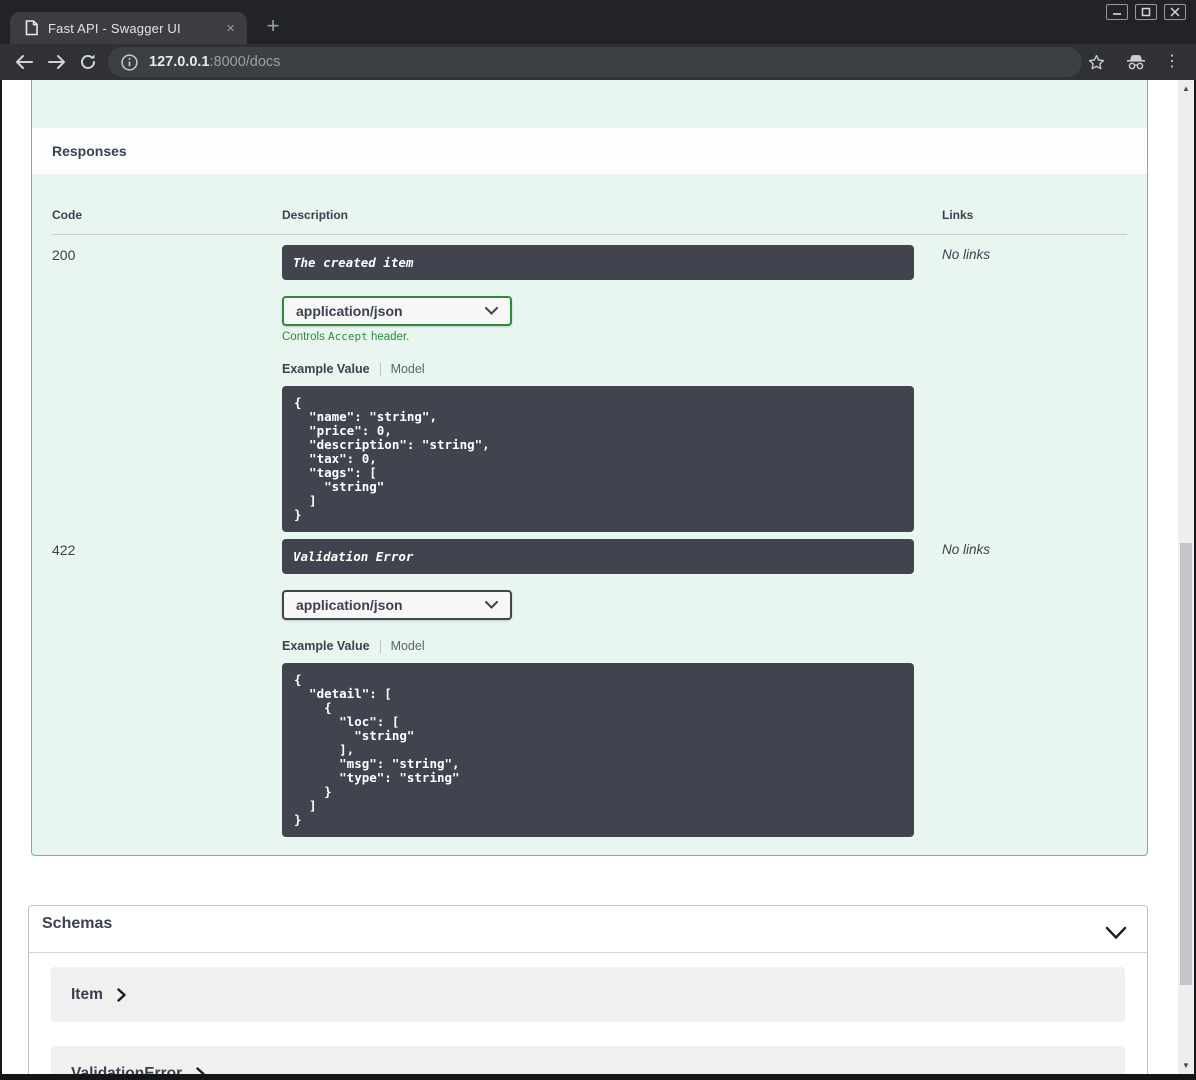  I want to click on response-200-links: No links, so click(966, 254).